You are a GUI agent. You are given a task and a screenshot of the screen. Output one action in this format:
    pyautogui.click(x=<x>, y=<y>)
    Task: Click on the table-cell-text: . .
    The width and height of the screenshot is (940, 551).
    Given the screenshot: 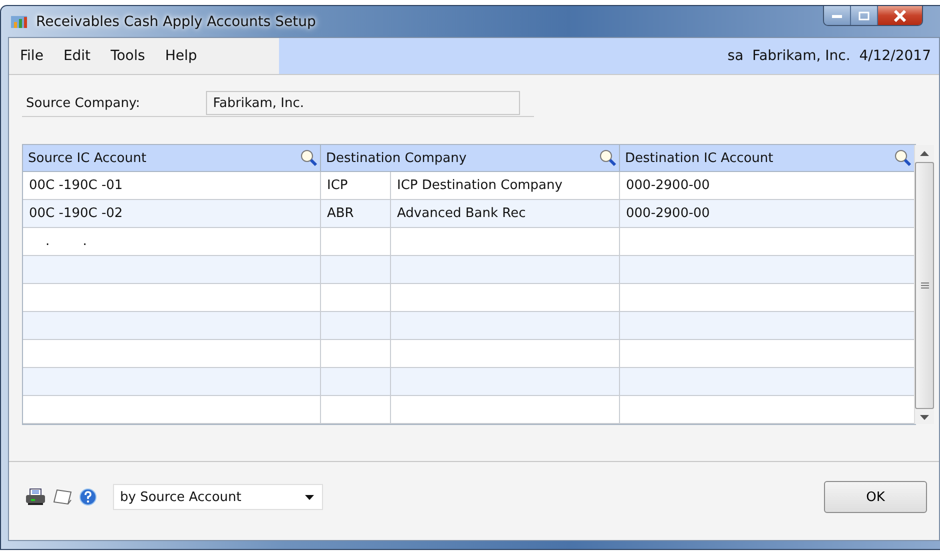 What is the action you would take?
    pyautogui.click(x=65, y=241)
    